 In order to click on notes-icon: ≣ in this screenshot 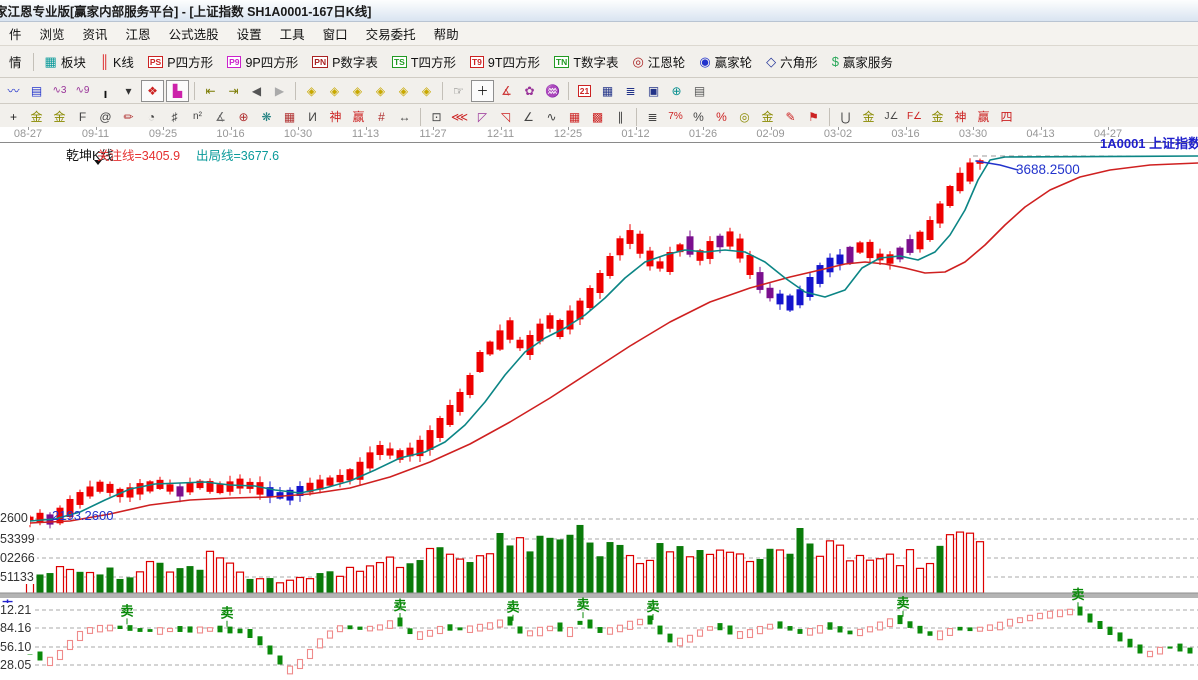, I will do `click(630, 91)`.